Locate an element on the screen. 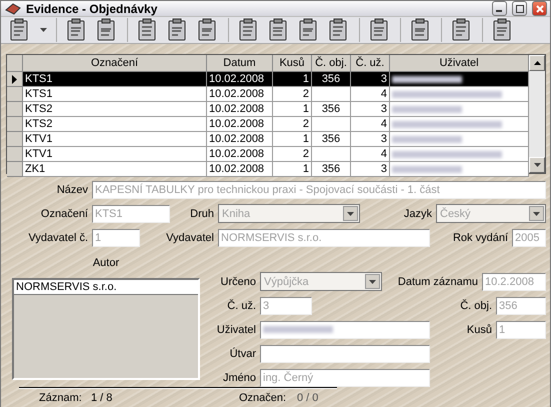  field-label: Útvar is located at coordinates (242, 354).